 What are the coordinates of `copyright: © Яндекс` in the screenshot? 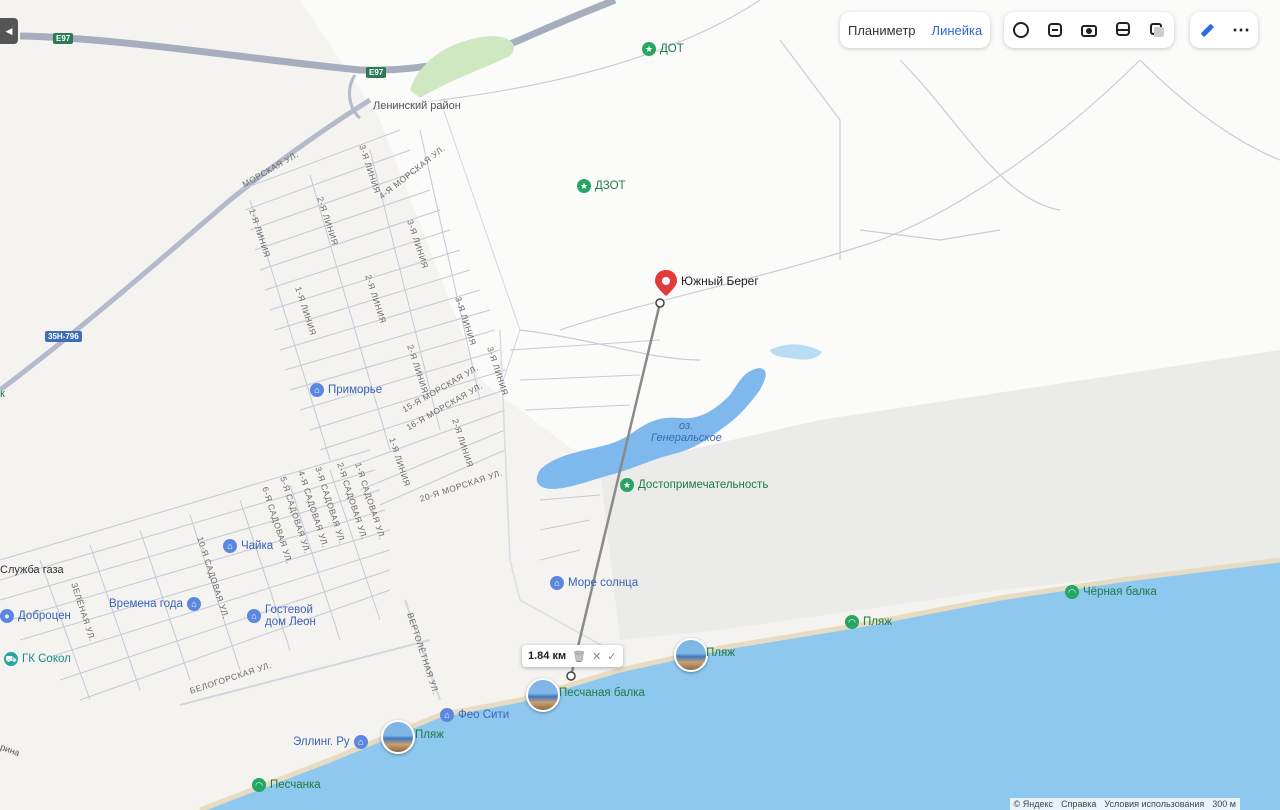 It's located at (1033, 804).